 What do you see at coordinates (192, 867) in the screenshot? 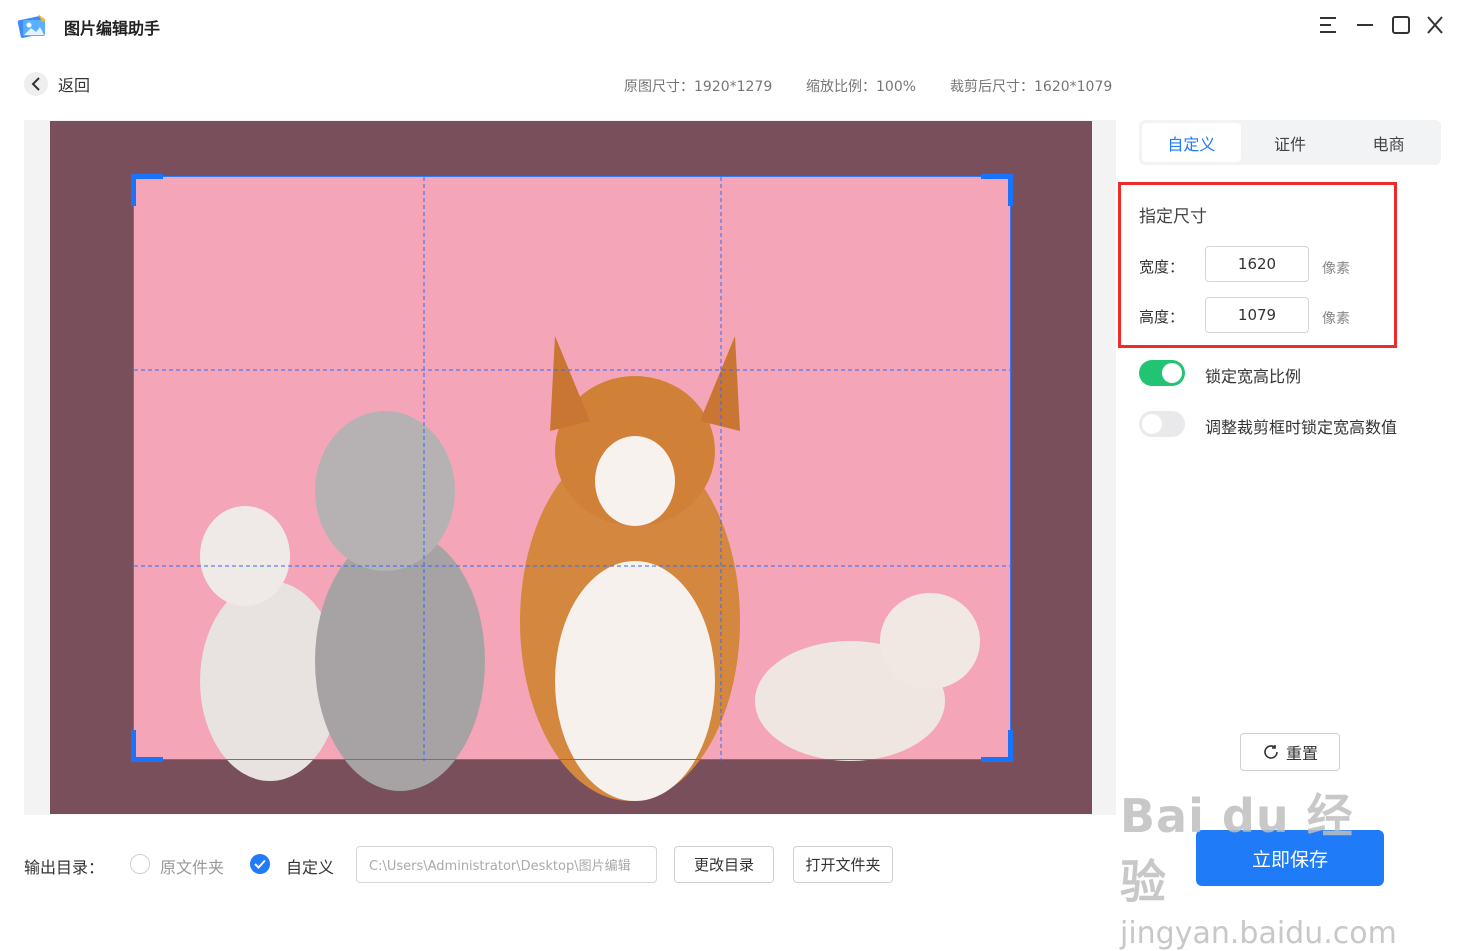
I see `original-folder-label: 原文件夹` at bounding box center [192, 867].